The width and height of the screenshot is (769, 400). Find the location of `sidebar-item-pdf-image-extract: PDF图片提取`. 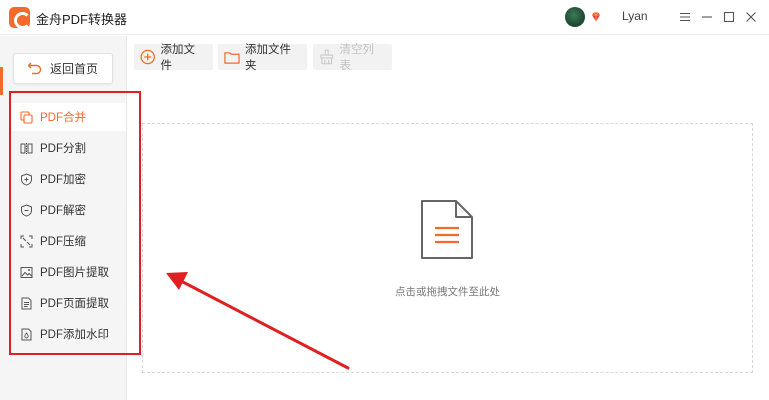

sidebar-item-pdf-image-extract: PDF图片提取 is located at coordinates (69, 272).